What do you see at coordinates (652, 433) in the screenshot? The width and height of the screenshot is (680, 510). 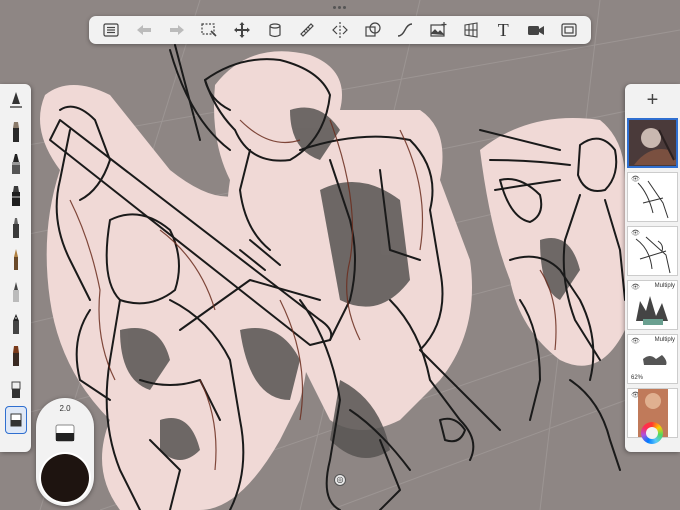 I see `color-picker-icon` at bounding box center [652, 433].